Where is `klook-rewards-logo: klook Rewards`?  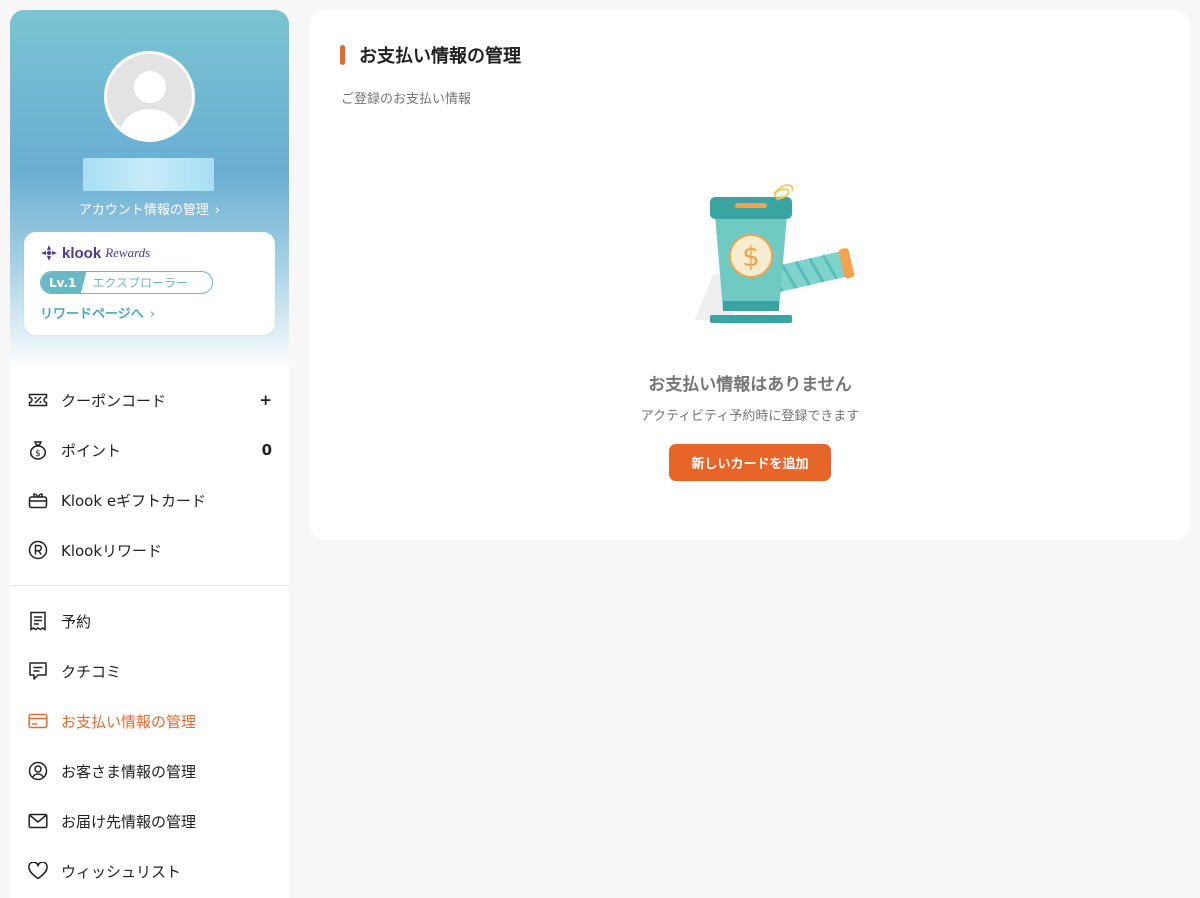
klook-rewards-logo: klook Rewards is located at coordinates (95, 253).